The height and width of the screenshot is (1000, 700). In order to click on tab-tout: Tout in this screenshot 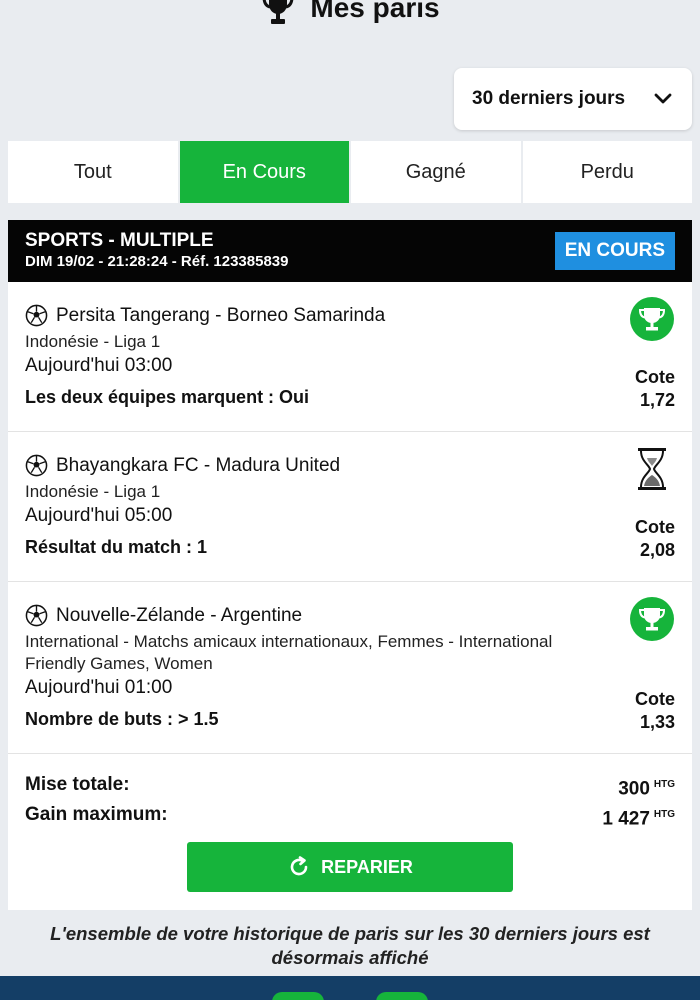, I will do `click(93, 172)`.